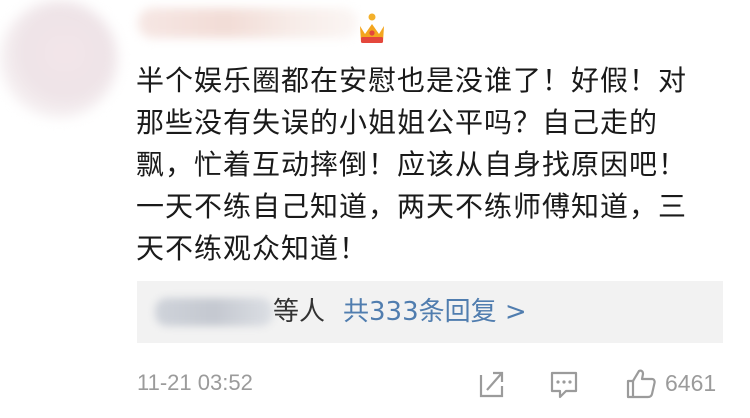 The height and width of the screenshot is (418, 750). Describe the element at coordinates (412, 206) in the screenshot. I see `comment-line: 一天不练自己知道，两天不练师傅知道，三` at that location.